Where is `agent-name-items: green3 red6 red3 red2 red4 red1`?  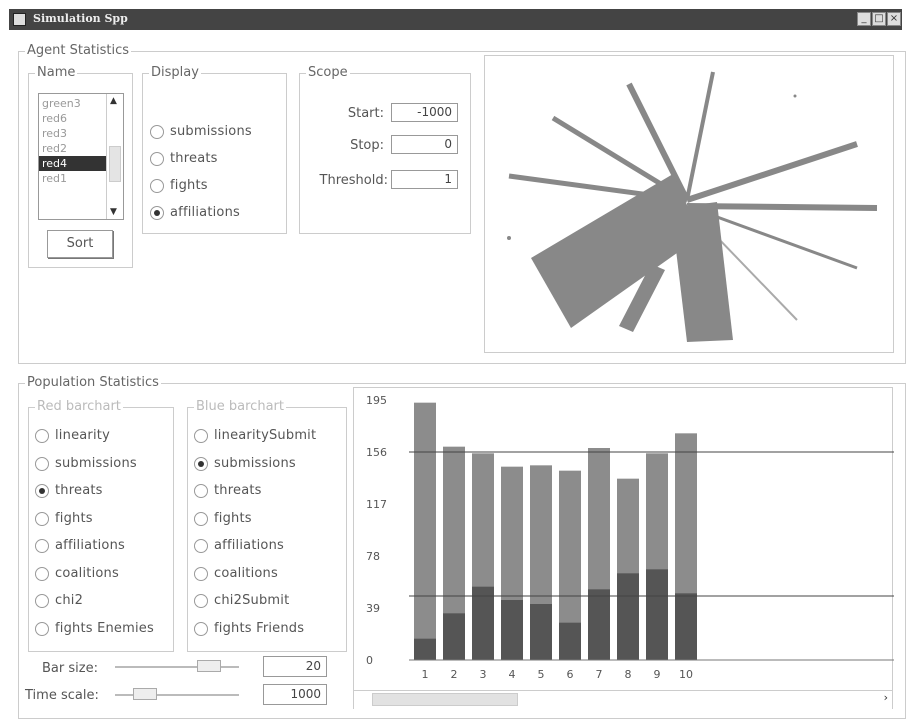
agent-name-items: green3 red6 red3 red2 red4 red1 is located at coordinates (73, 141).